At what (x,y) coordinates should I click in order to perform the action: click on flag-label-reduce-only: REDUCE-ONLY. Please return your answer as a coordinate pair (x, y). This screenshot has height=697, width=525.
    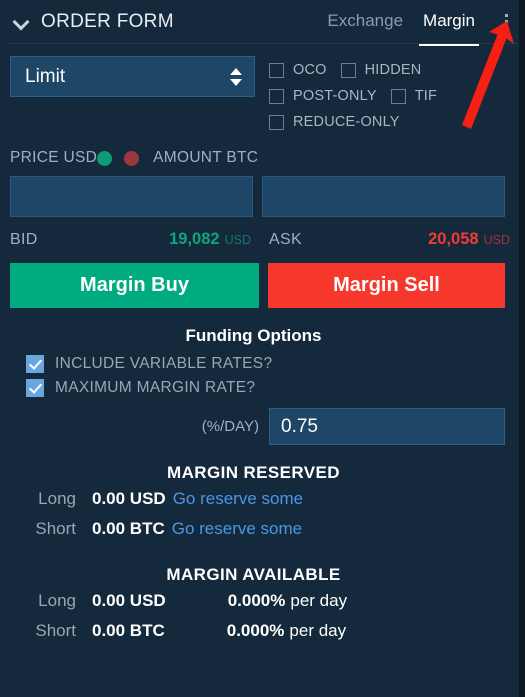
    Looking at the image, I should click on (346, 122).